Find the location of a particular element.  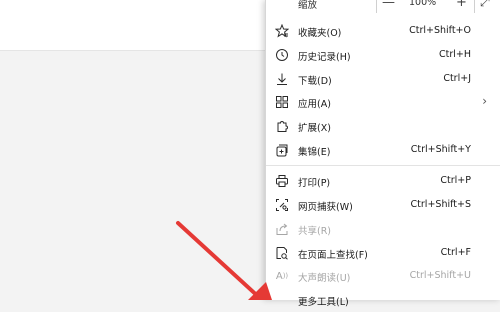

annotation-arrow is located at coordinates (224, 260).